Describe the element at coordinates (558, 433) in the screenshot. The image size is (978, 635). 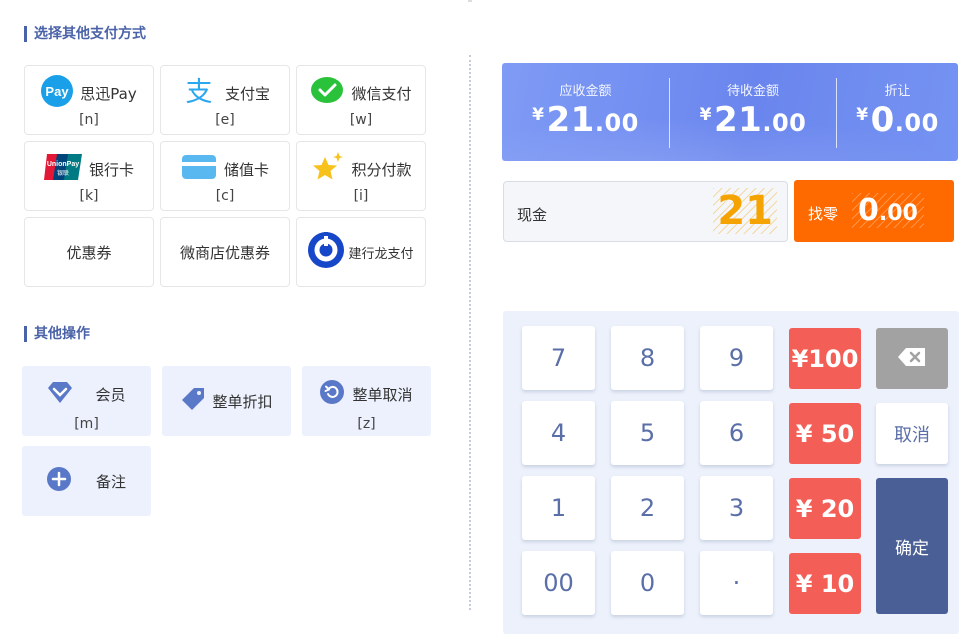
I see `key-4: 4` at that location.